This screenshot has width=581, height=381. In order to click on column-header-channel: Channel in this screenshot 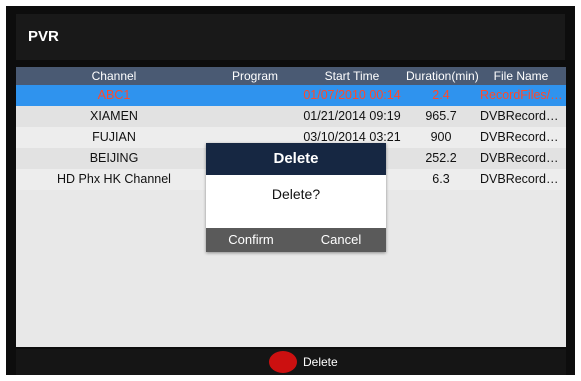, I will do `click(114, 76)`.